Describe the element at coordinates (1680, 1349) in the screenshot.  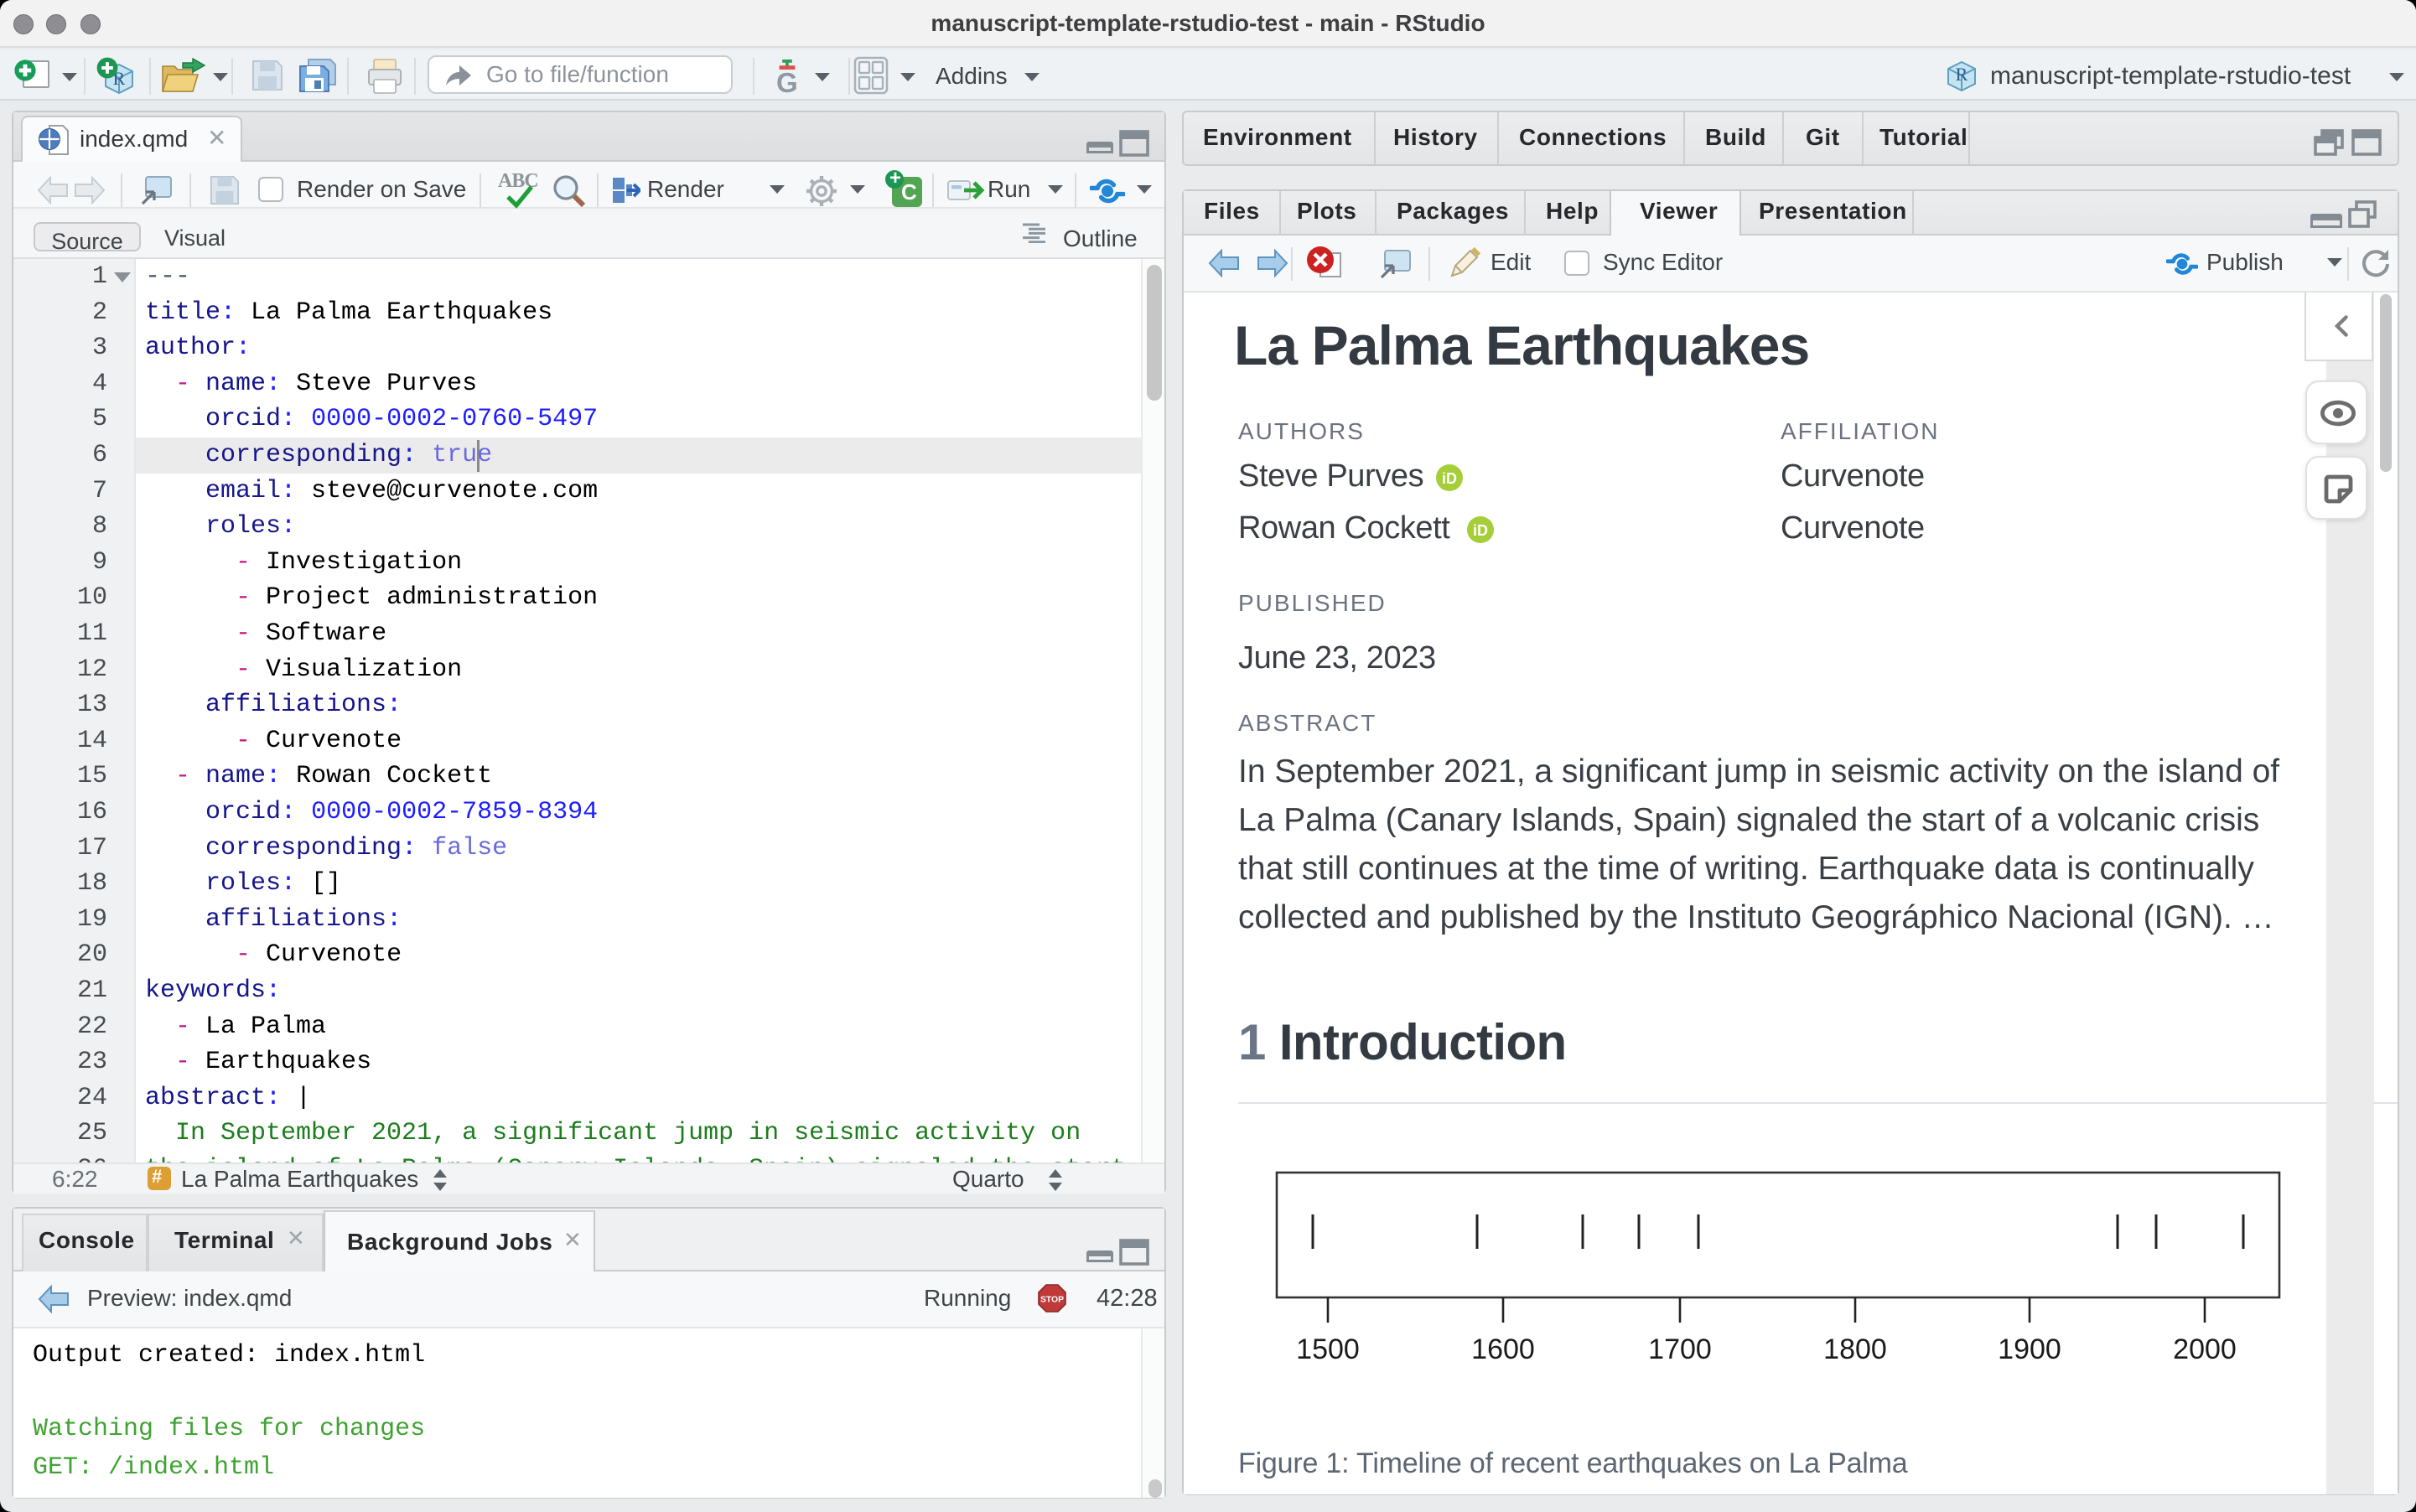
I see `svg-text: 1700` at that location.